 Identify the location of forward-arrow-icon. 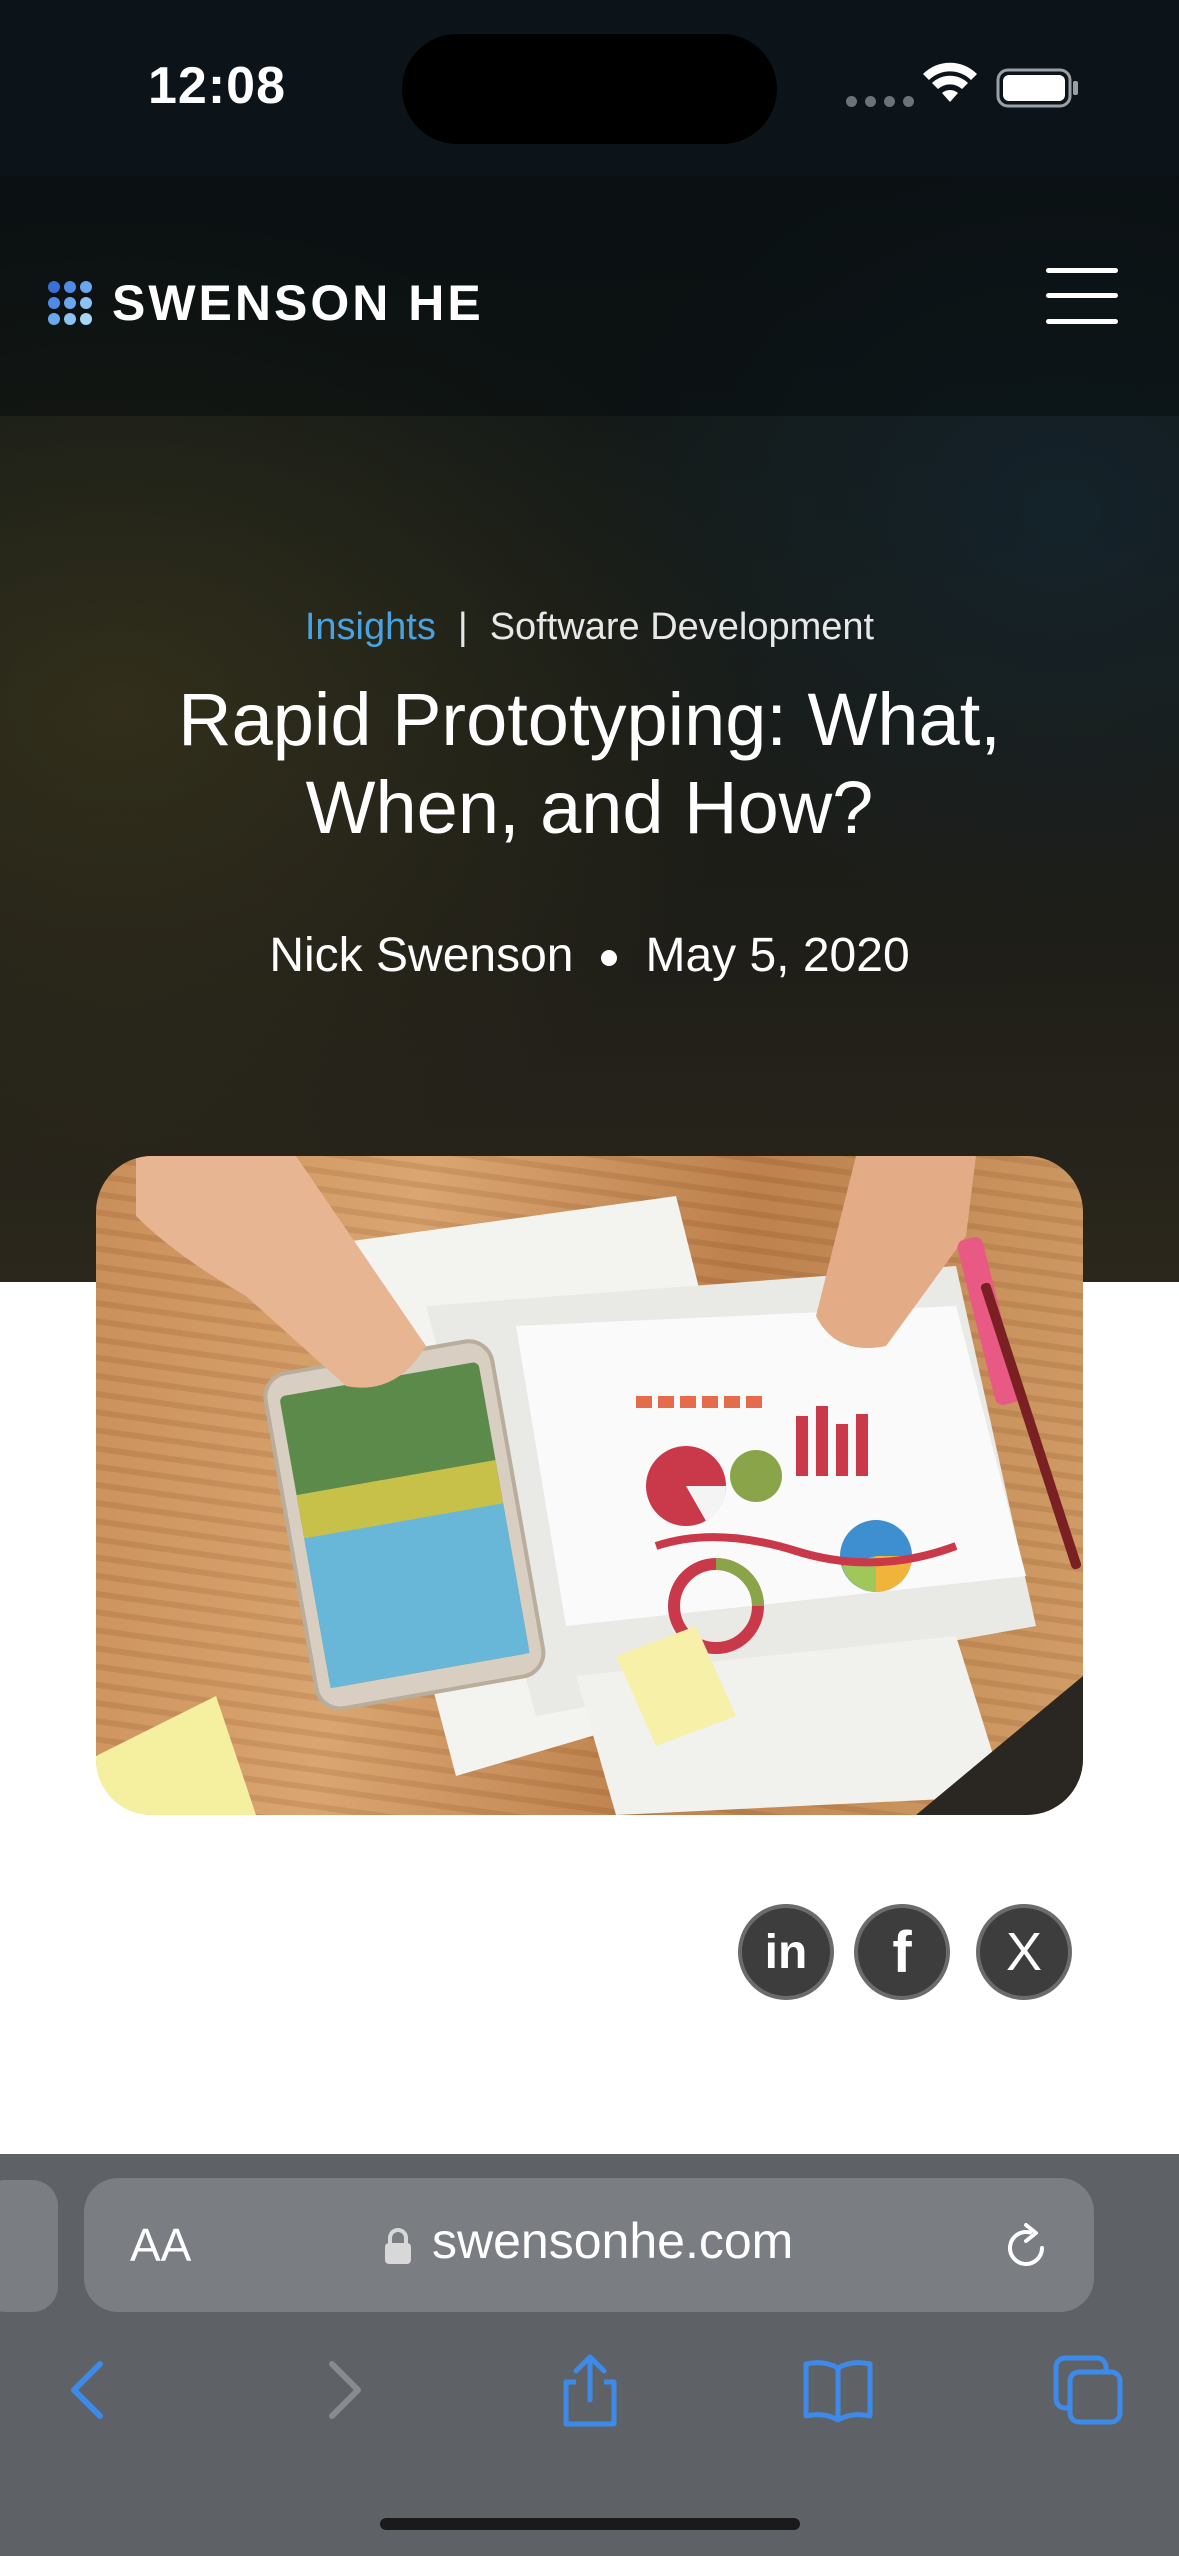
(342, 2390).